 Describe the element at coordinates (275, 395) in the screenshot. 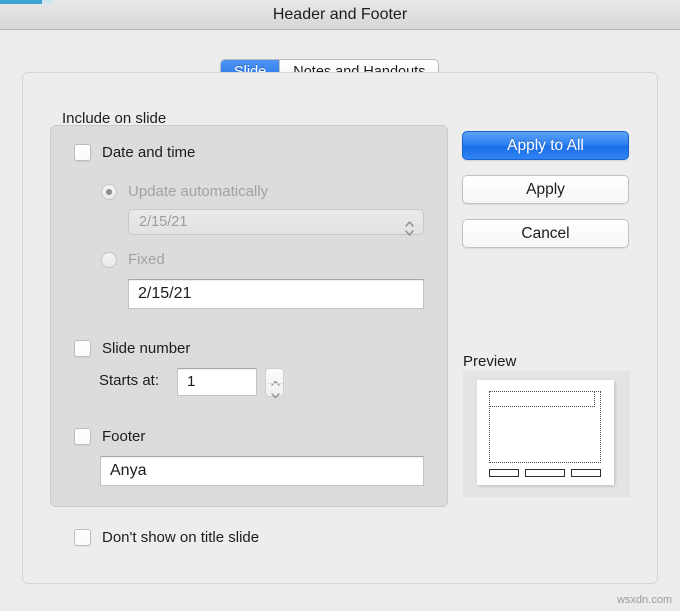

I see `stepper-down-icon` at that location.